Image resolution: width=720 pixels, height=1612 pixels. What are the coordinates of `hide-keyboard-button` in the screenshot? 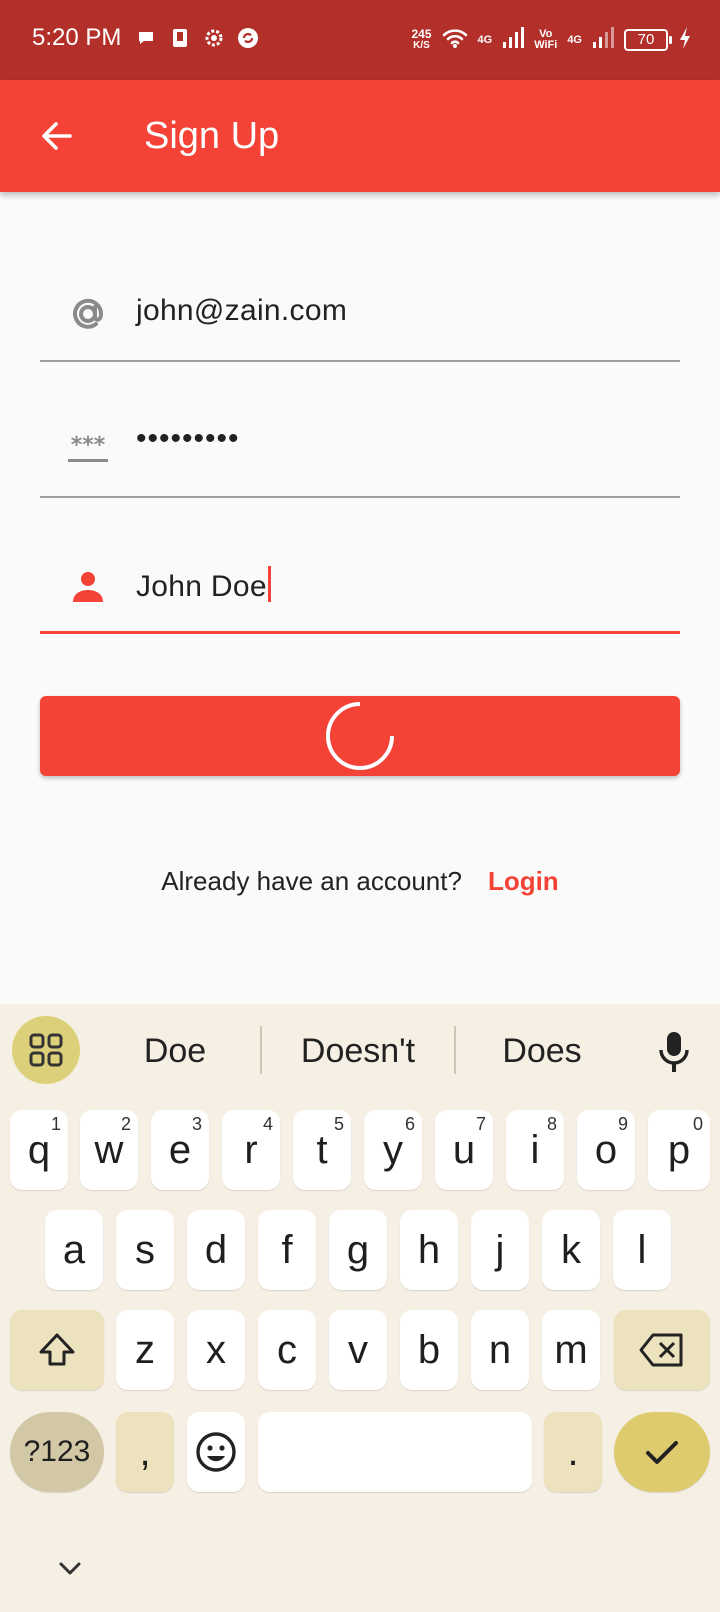 It's located at (70, 1568).